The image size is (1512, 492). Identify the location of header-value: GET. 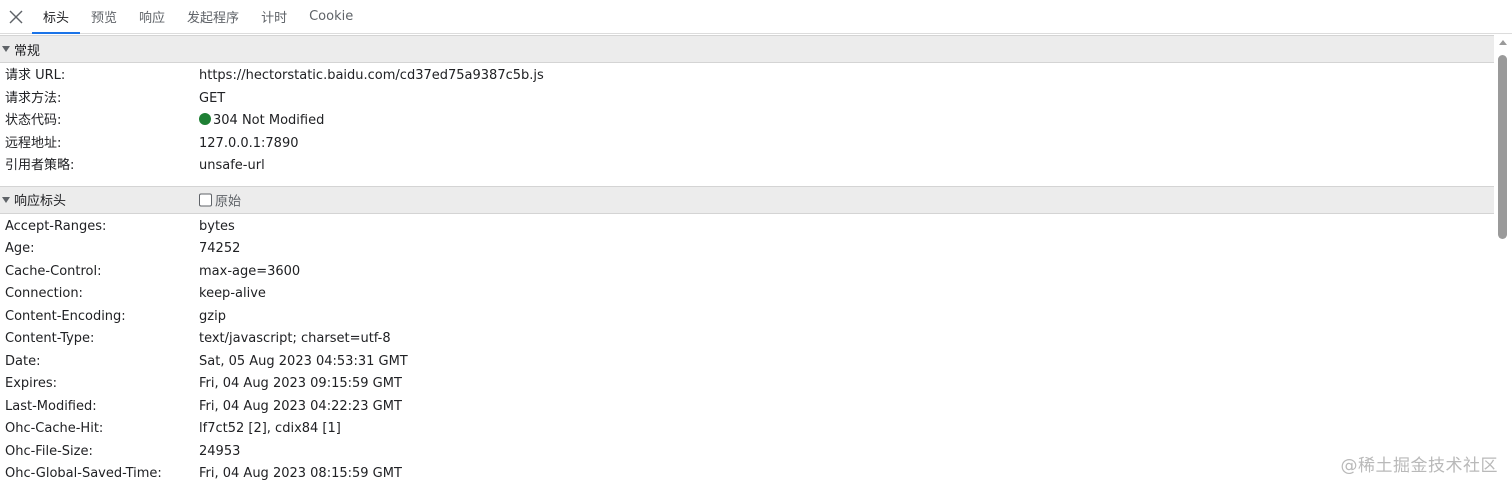
(212, 98).